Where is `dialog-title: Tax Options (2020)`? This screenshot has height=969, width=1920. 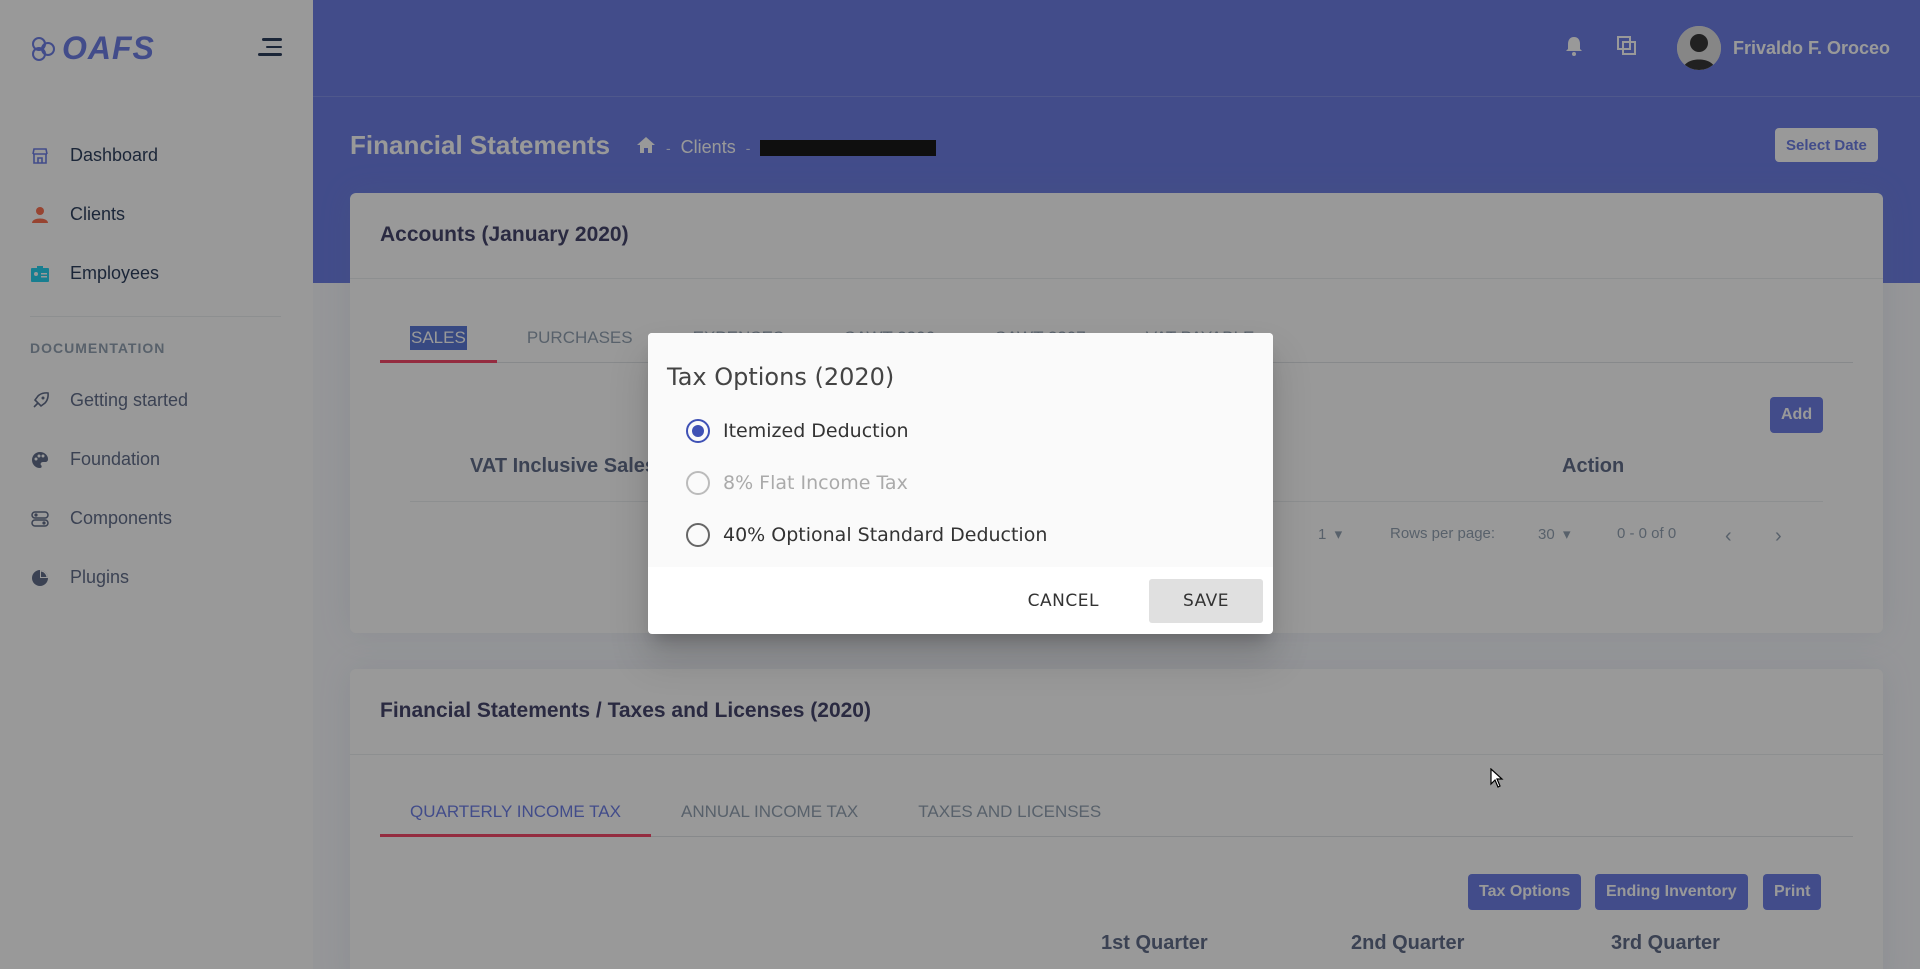
dialog-title: Tax Options (2020) is located at coordinates (781, 377).